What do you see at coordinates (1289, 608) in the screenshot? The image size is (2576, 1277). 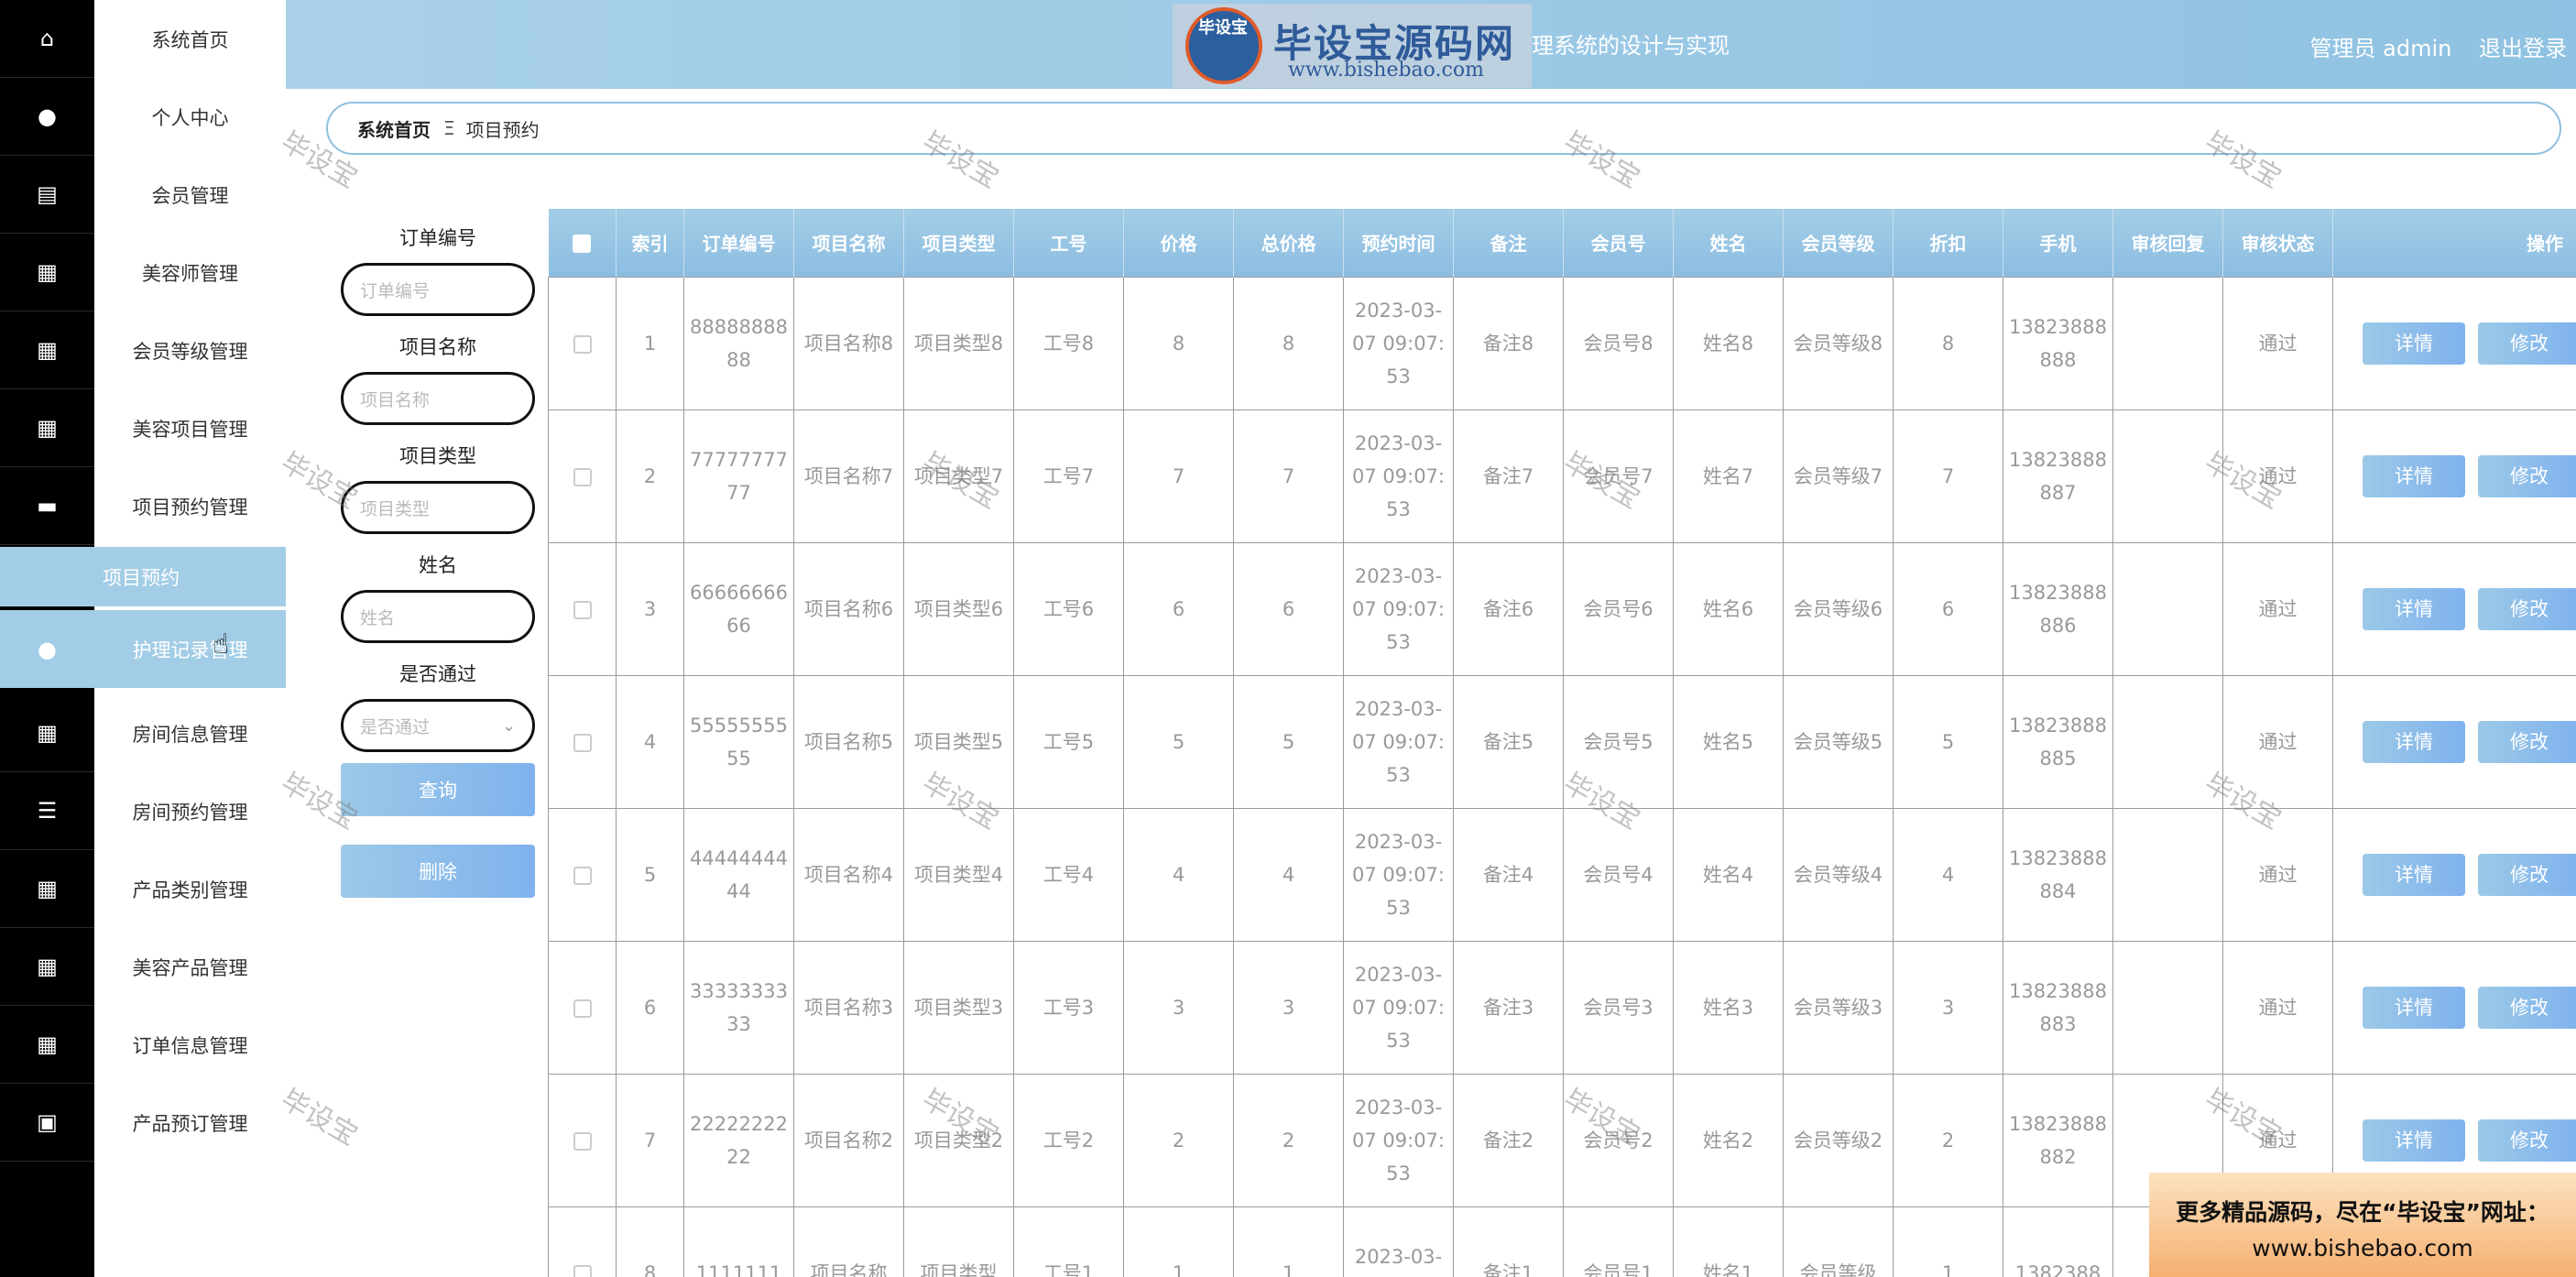 I see `cell-total: 6` at bounding box center [1289, 608].